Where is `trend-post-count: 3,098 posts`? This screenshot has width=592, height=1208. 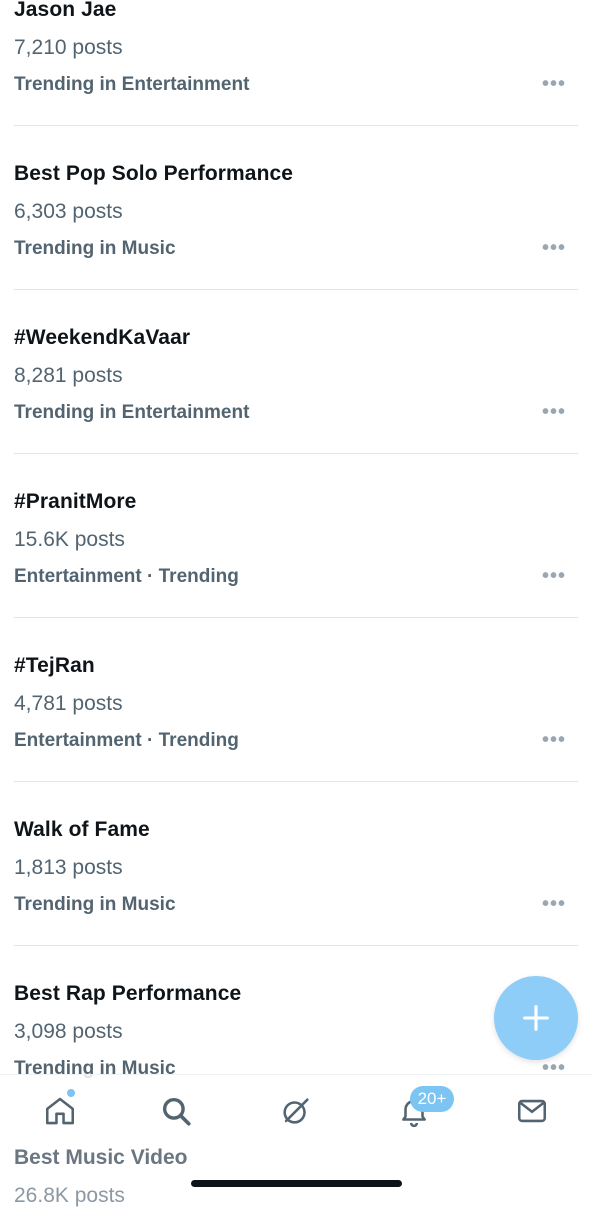
trend-post-count: 3,098 posts is located at coordinates (68, 1031).